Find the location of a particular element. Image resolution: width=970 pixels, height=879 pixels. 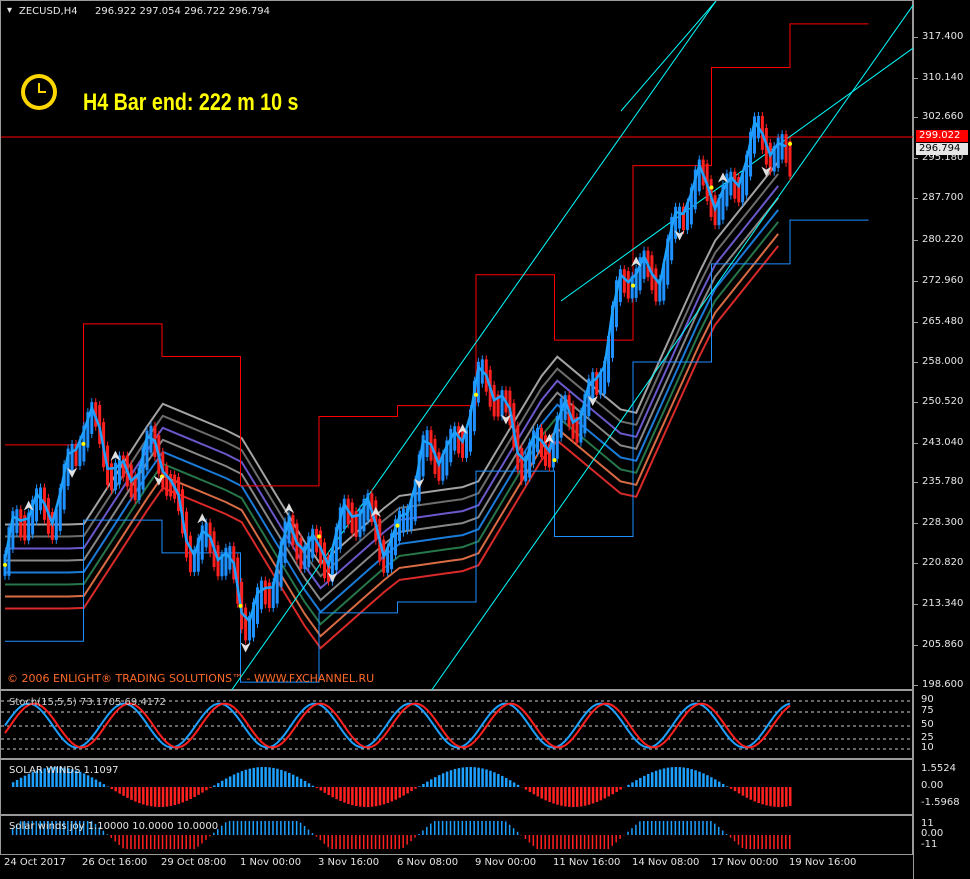

stoch-level-label: 90 is located at coordinates (927, 699).